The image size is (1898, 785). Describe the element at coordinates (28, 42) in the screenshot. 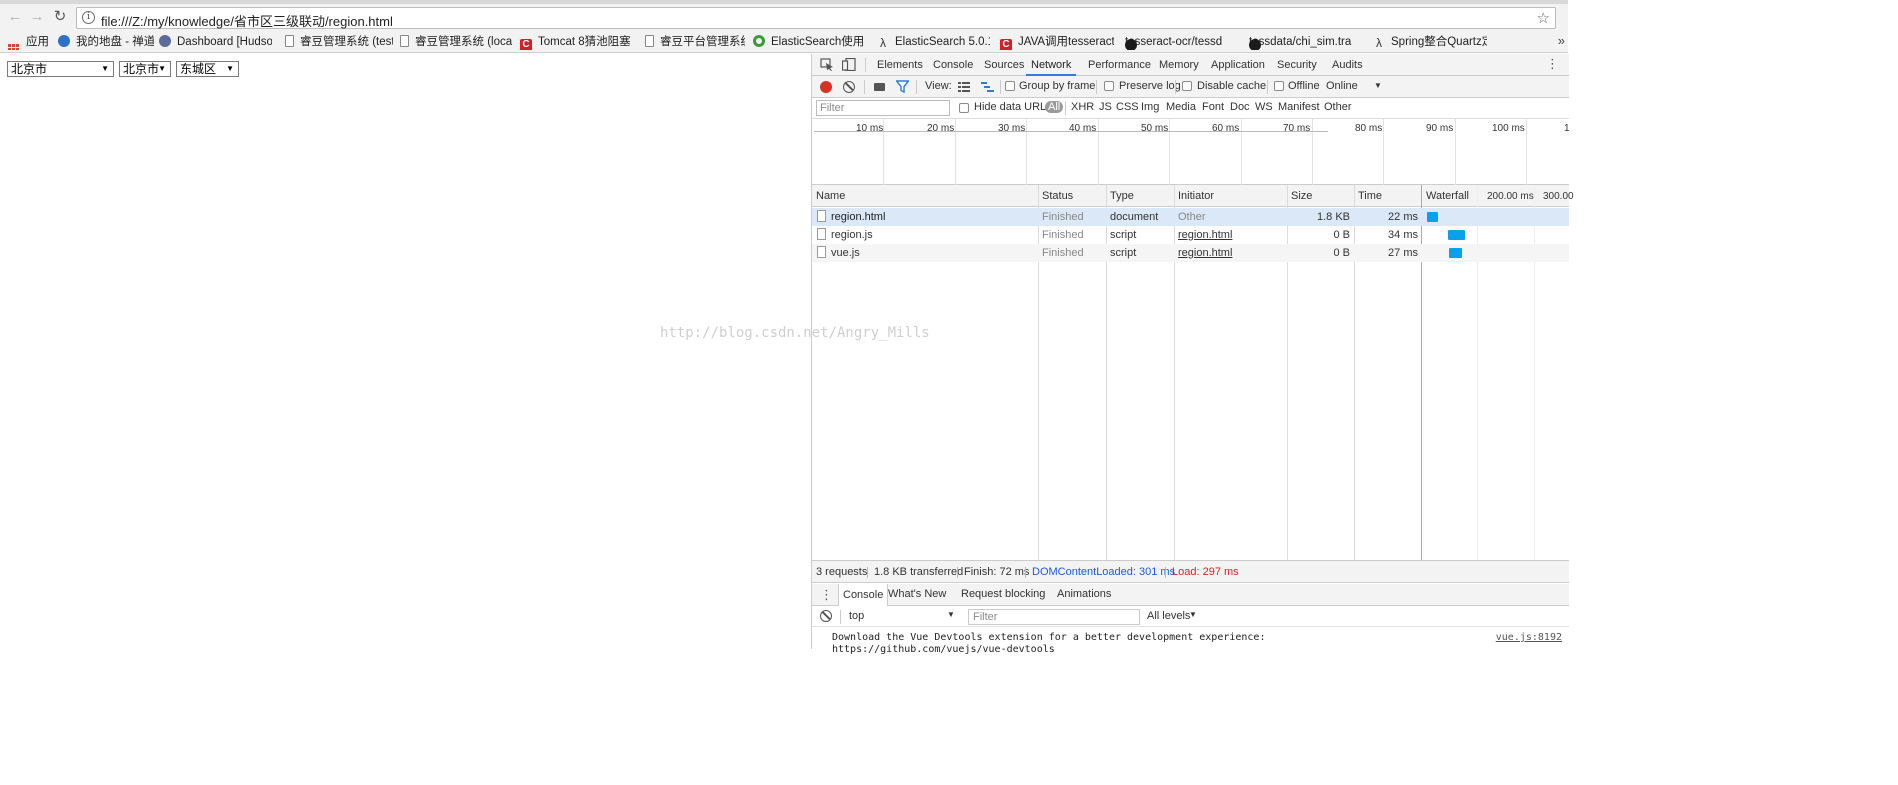

I see `bookmark-apps: 应用` at that location.